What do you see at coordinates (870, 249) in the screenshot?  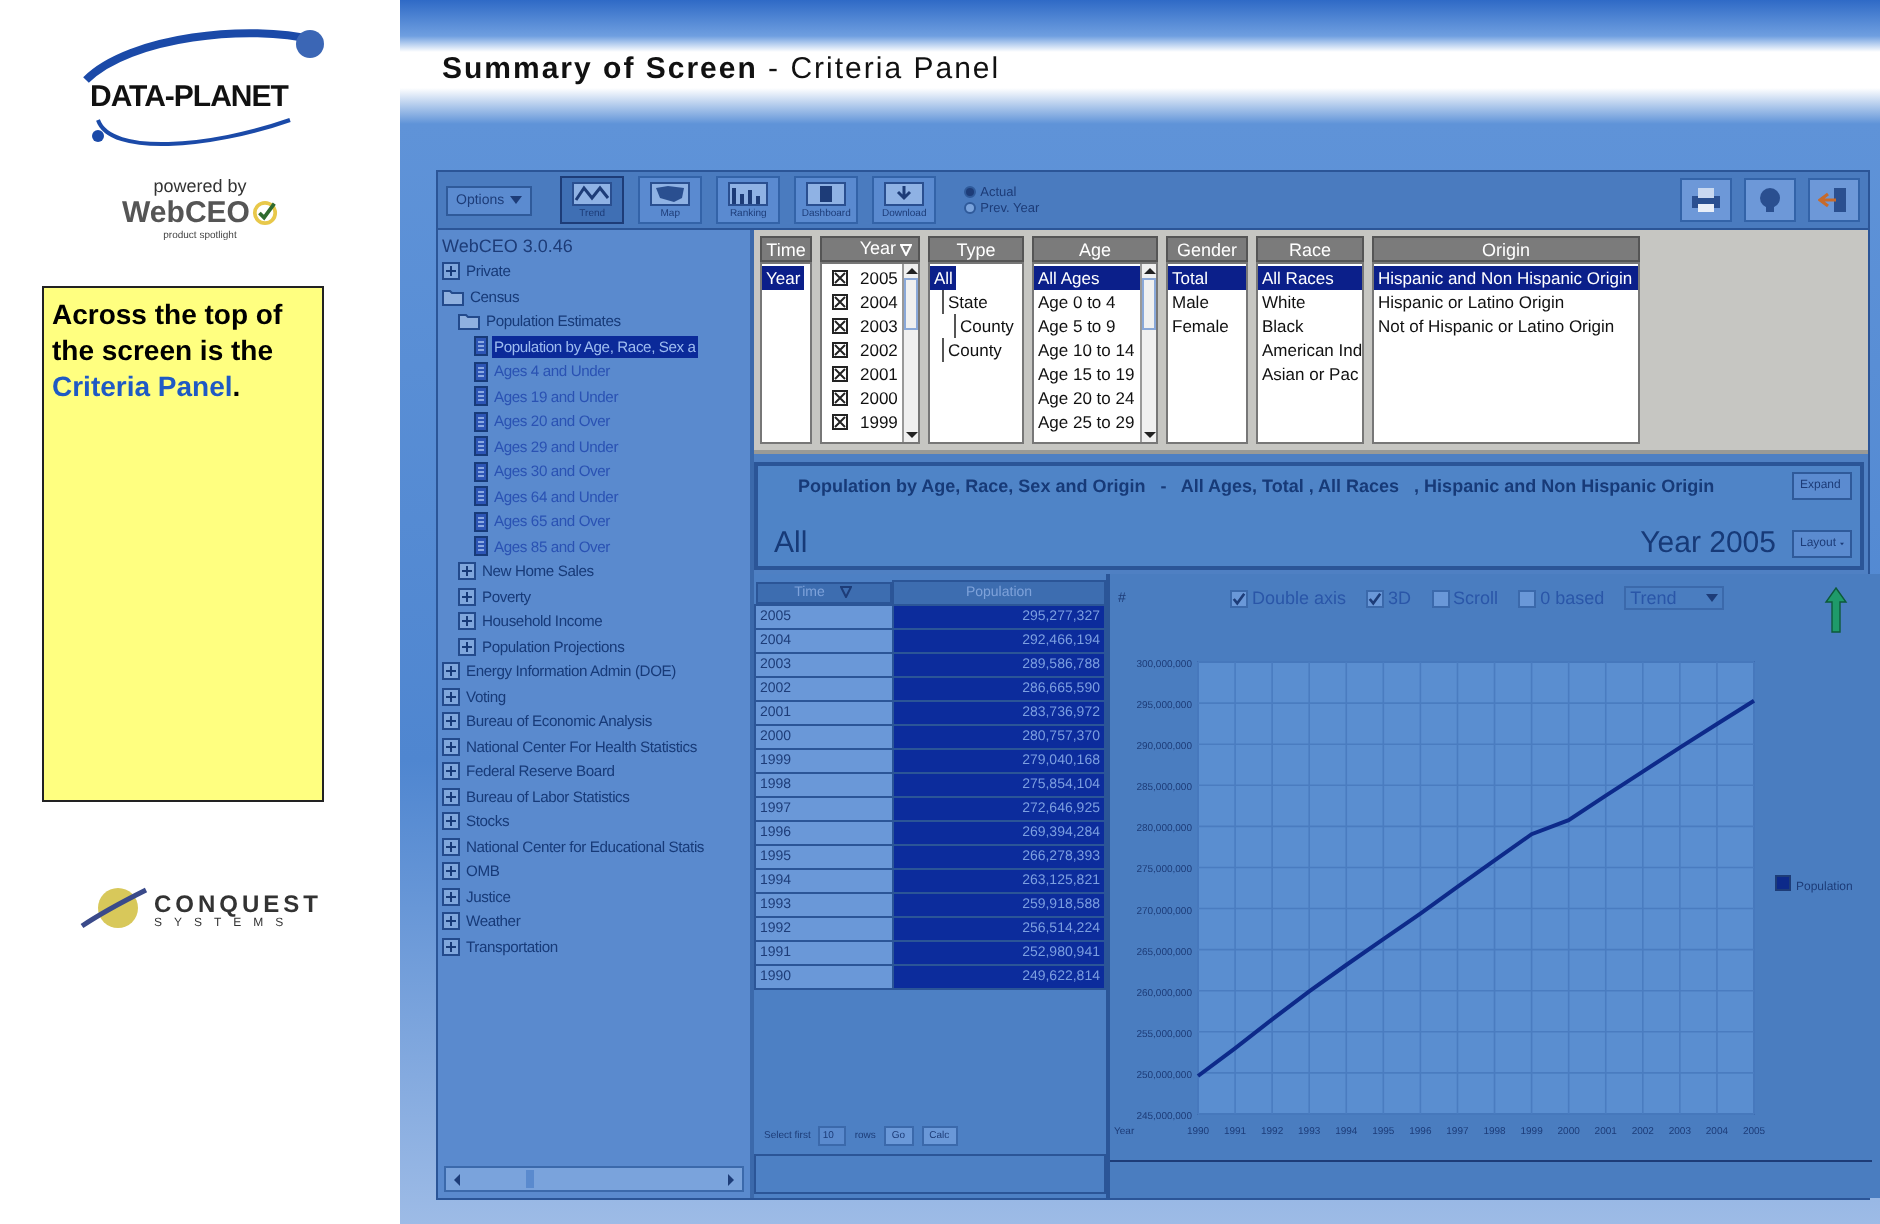 I see `column-header: Year` at bounding box center [870, 249].